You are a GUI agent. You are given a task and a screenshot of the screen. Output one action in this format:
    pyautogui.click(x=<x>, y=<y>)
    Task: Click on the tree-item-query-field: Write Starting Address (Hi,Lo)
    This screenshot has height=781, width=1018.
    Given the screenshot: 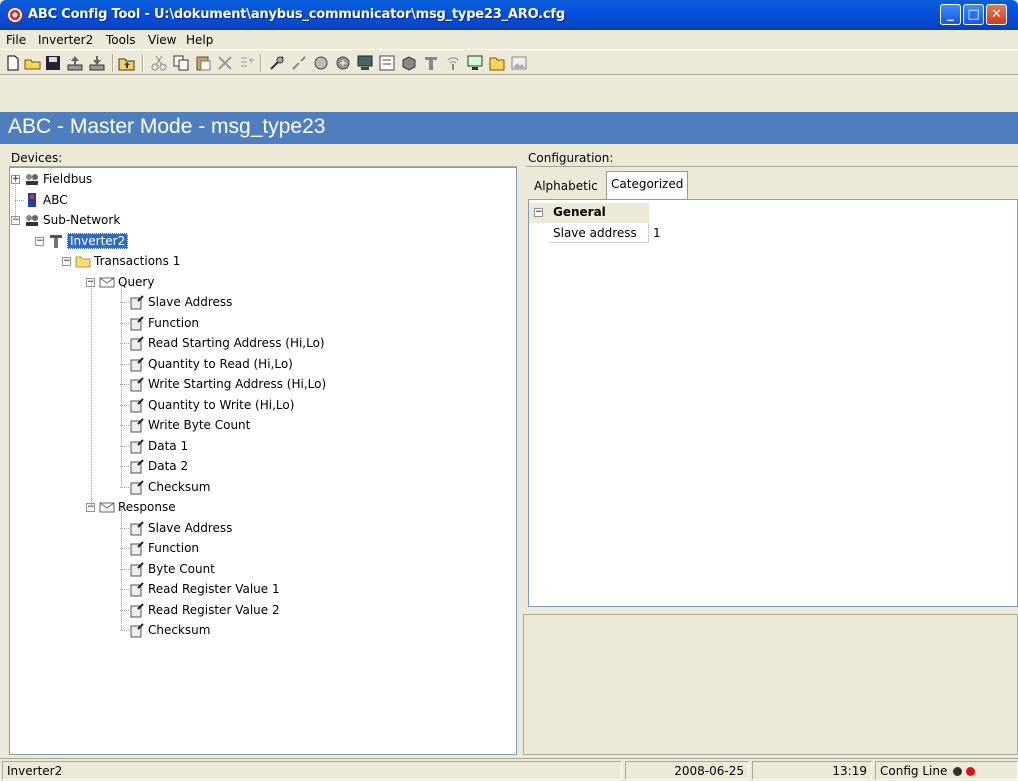 What is the action you would take?
    pyautogui.click(x=237, y=384)
    